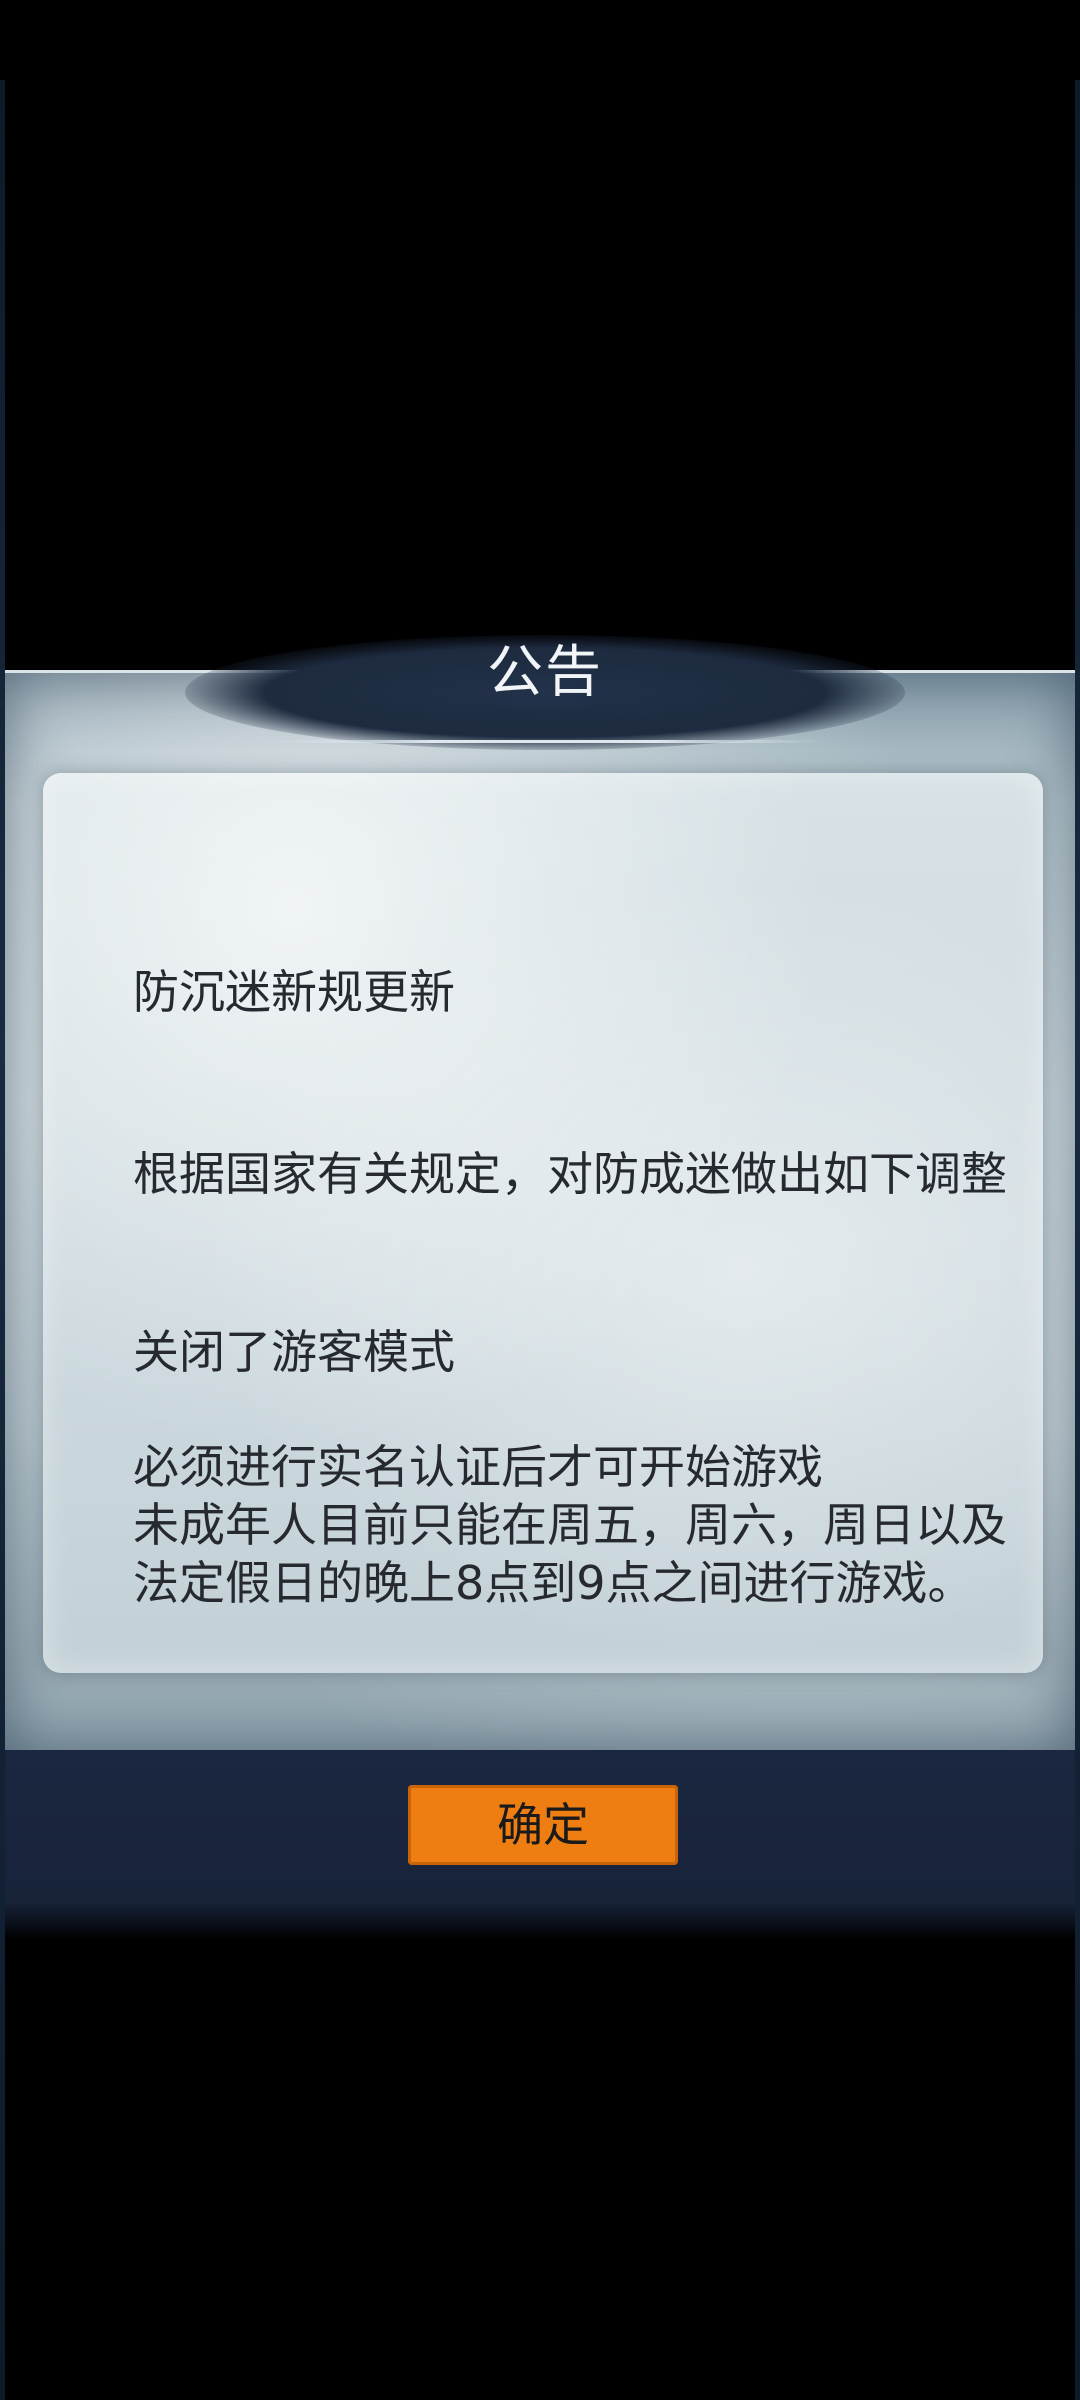  Describe the element at coordinates (570, 1174) in the screenshot. I see `announcement-paragraph-rules: 根据国家有关规定，对防成迷做出如下调整` at that location.